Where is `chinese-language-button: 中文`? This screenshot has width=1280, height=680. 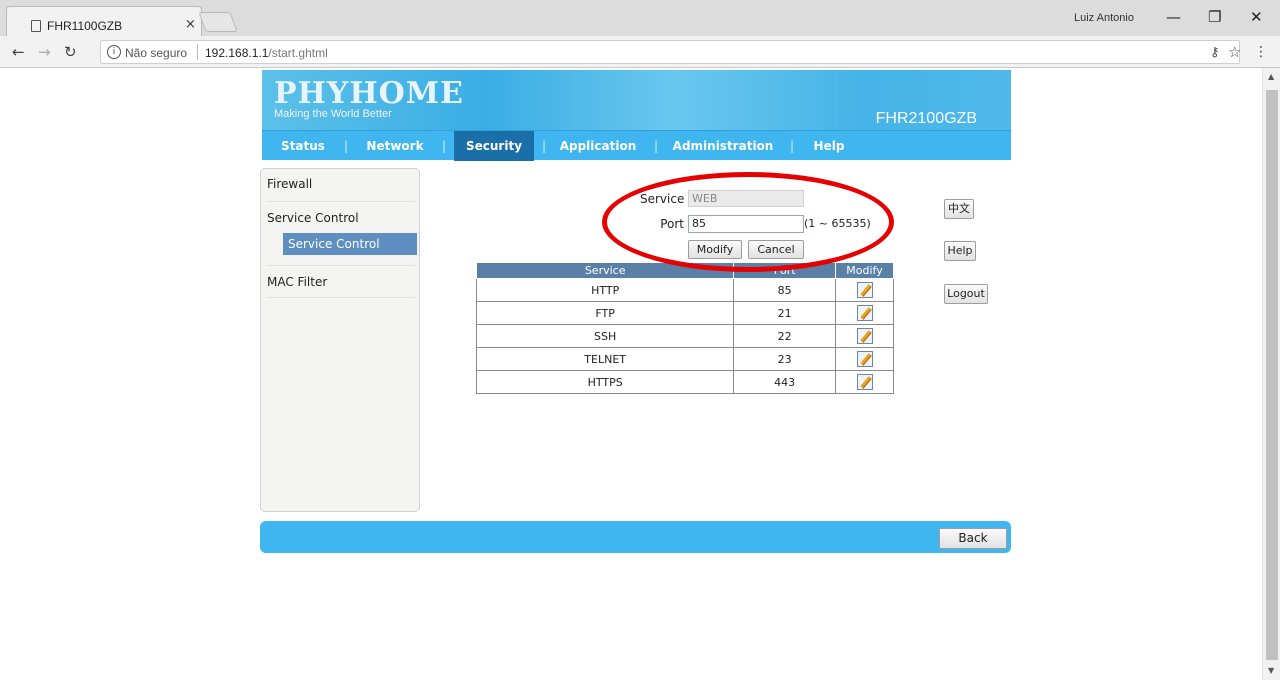 chinese-language-button: 中文 is located at coordinates (959, 209).